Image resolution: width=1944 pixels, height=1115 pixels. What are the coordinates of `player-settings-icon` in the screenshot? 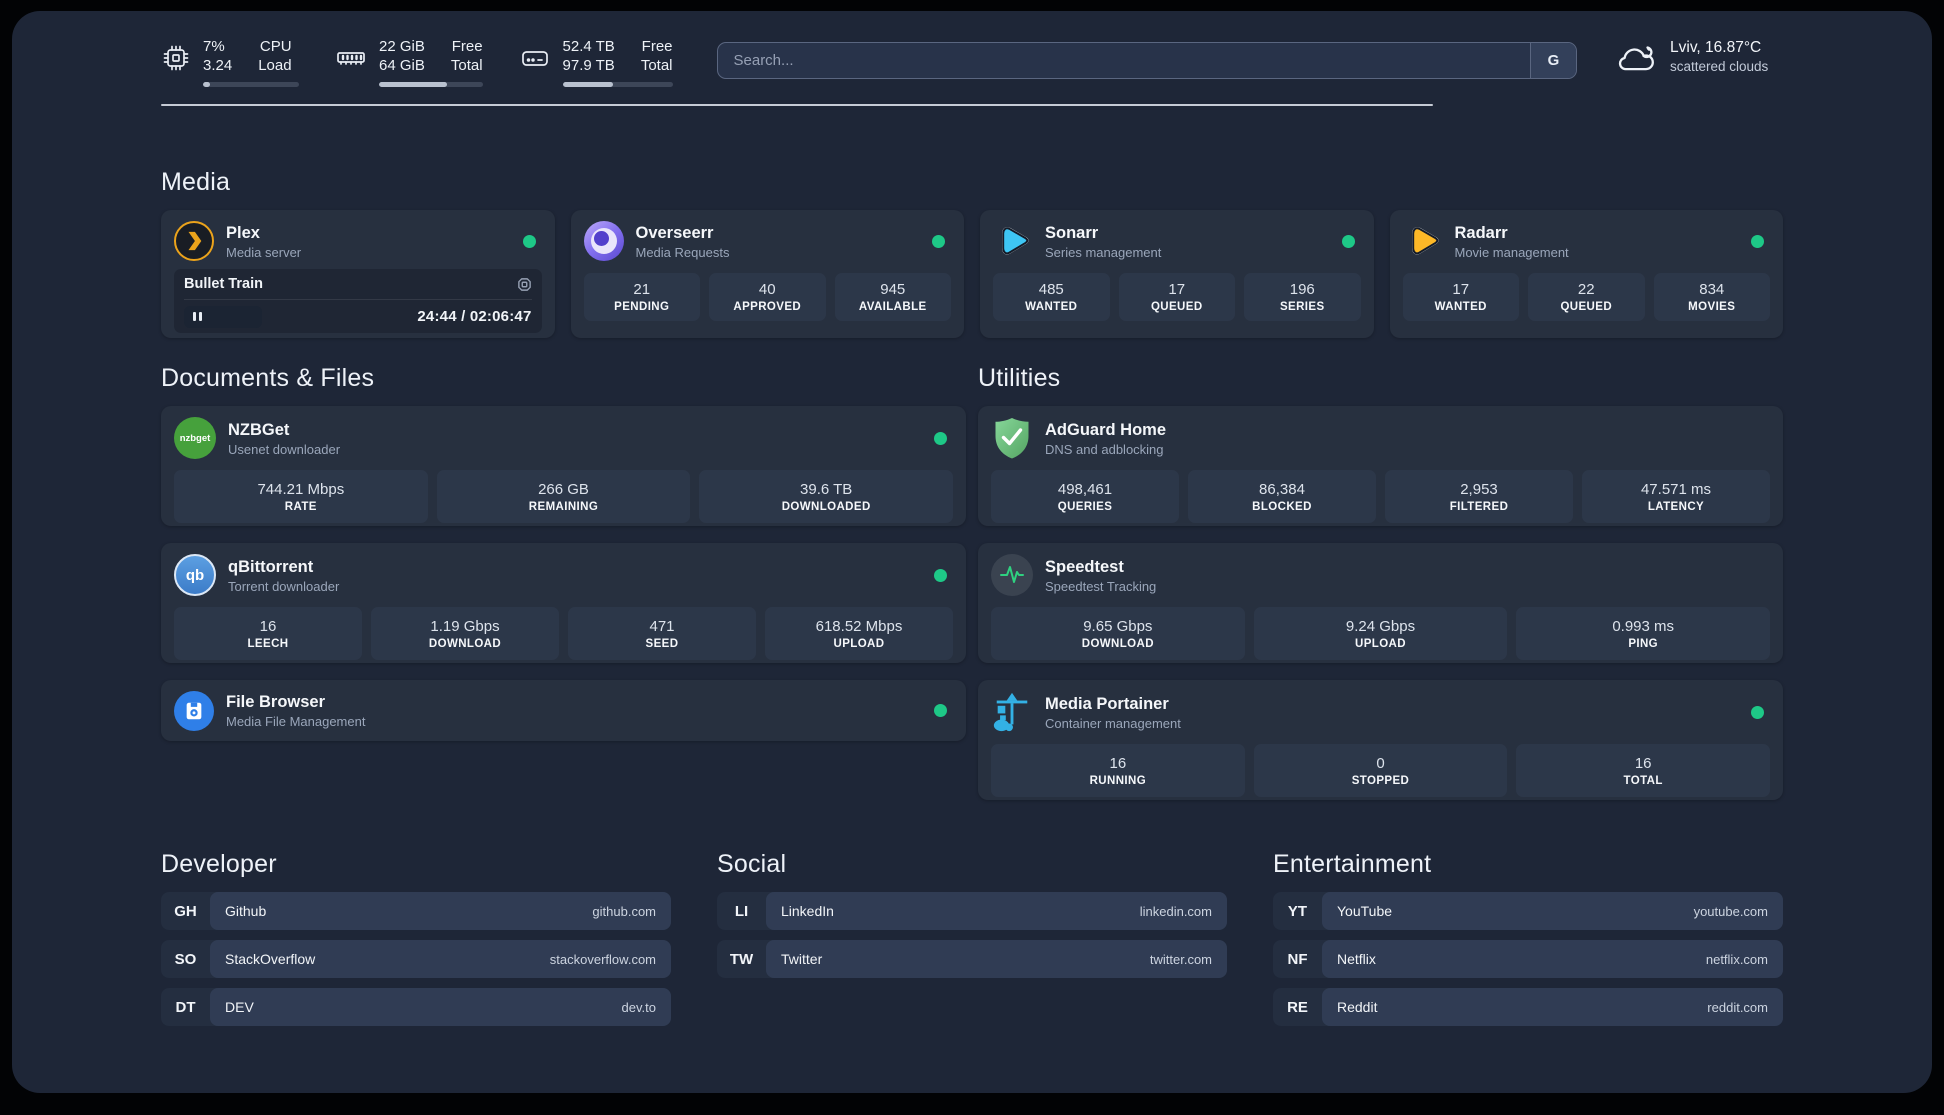 It's located at (524, 284).